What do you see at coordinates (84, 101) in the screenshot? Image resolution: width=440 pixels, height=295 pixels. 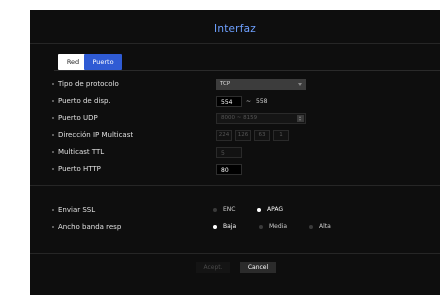 I see `disp-port-label: Puerto de disp.` at bounding box center [84, 101].